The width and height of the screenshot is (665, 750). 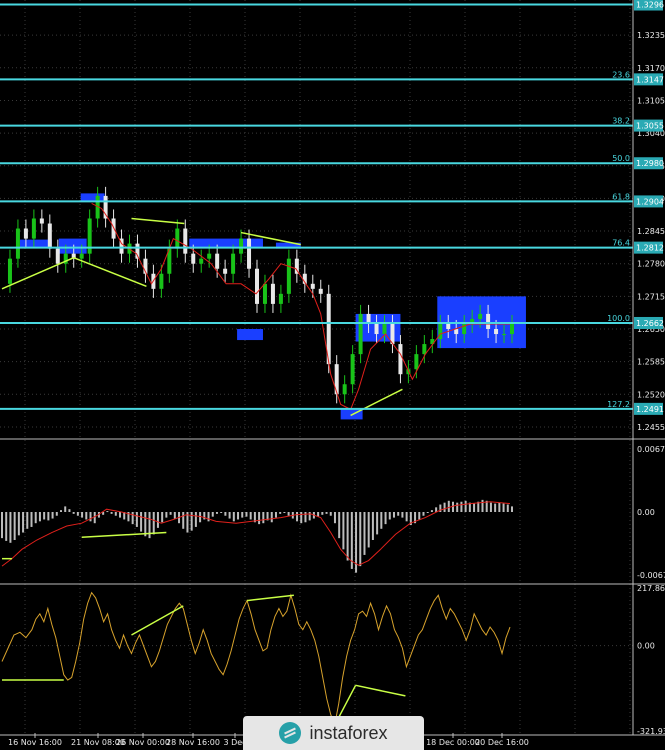 I want to click on fib-label: 50.0, so click(x=621, y=158).